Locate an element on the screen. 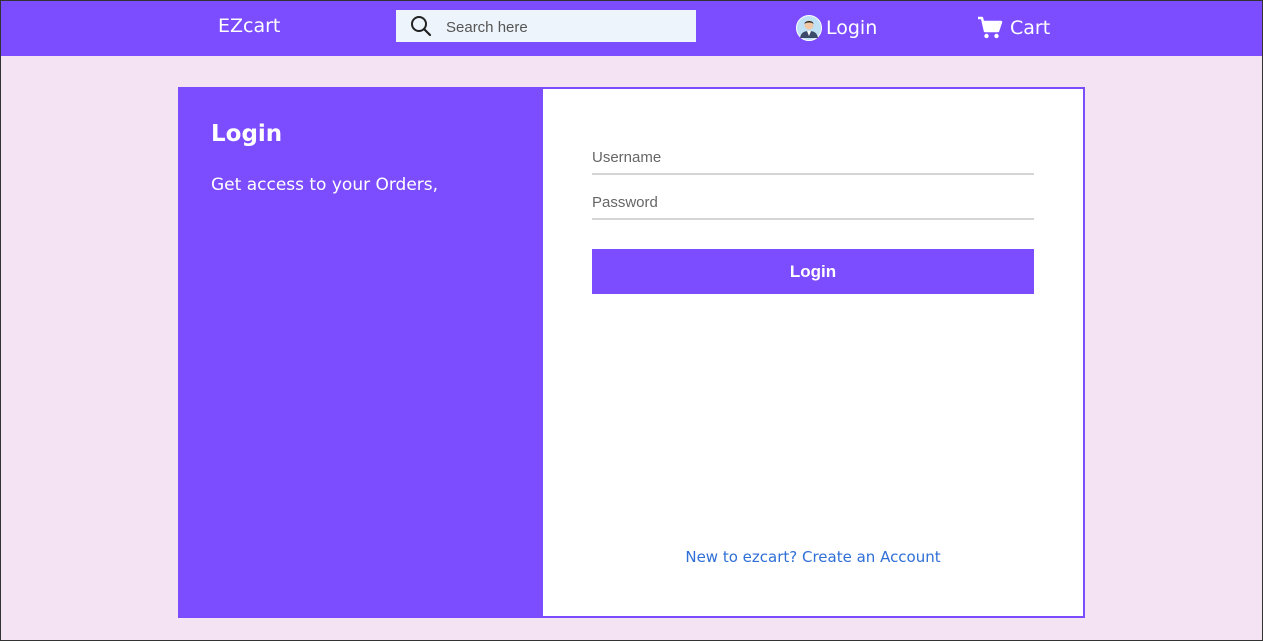  search-icon is located at coordinates (421, 26).